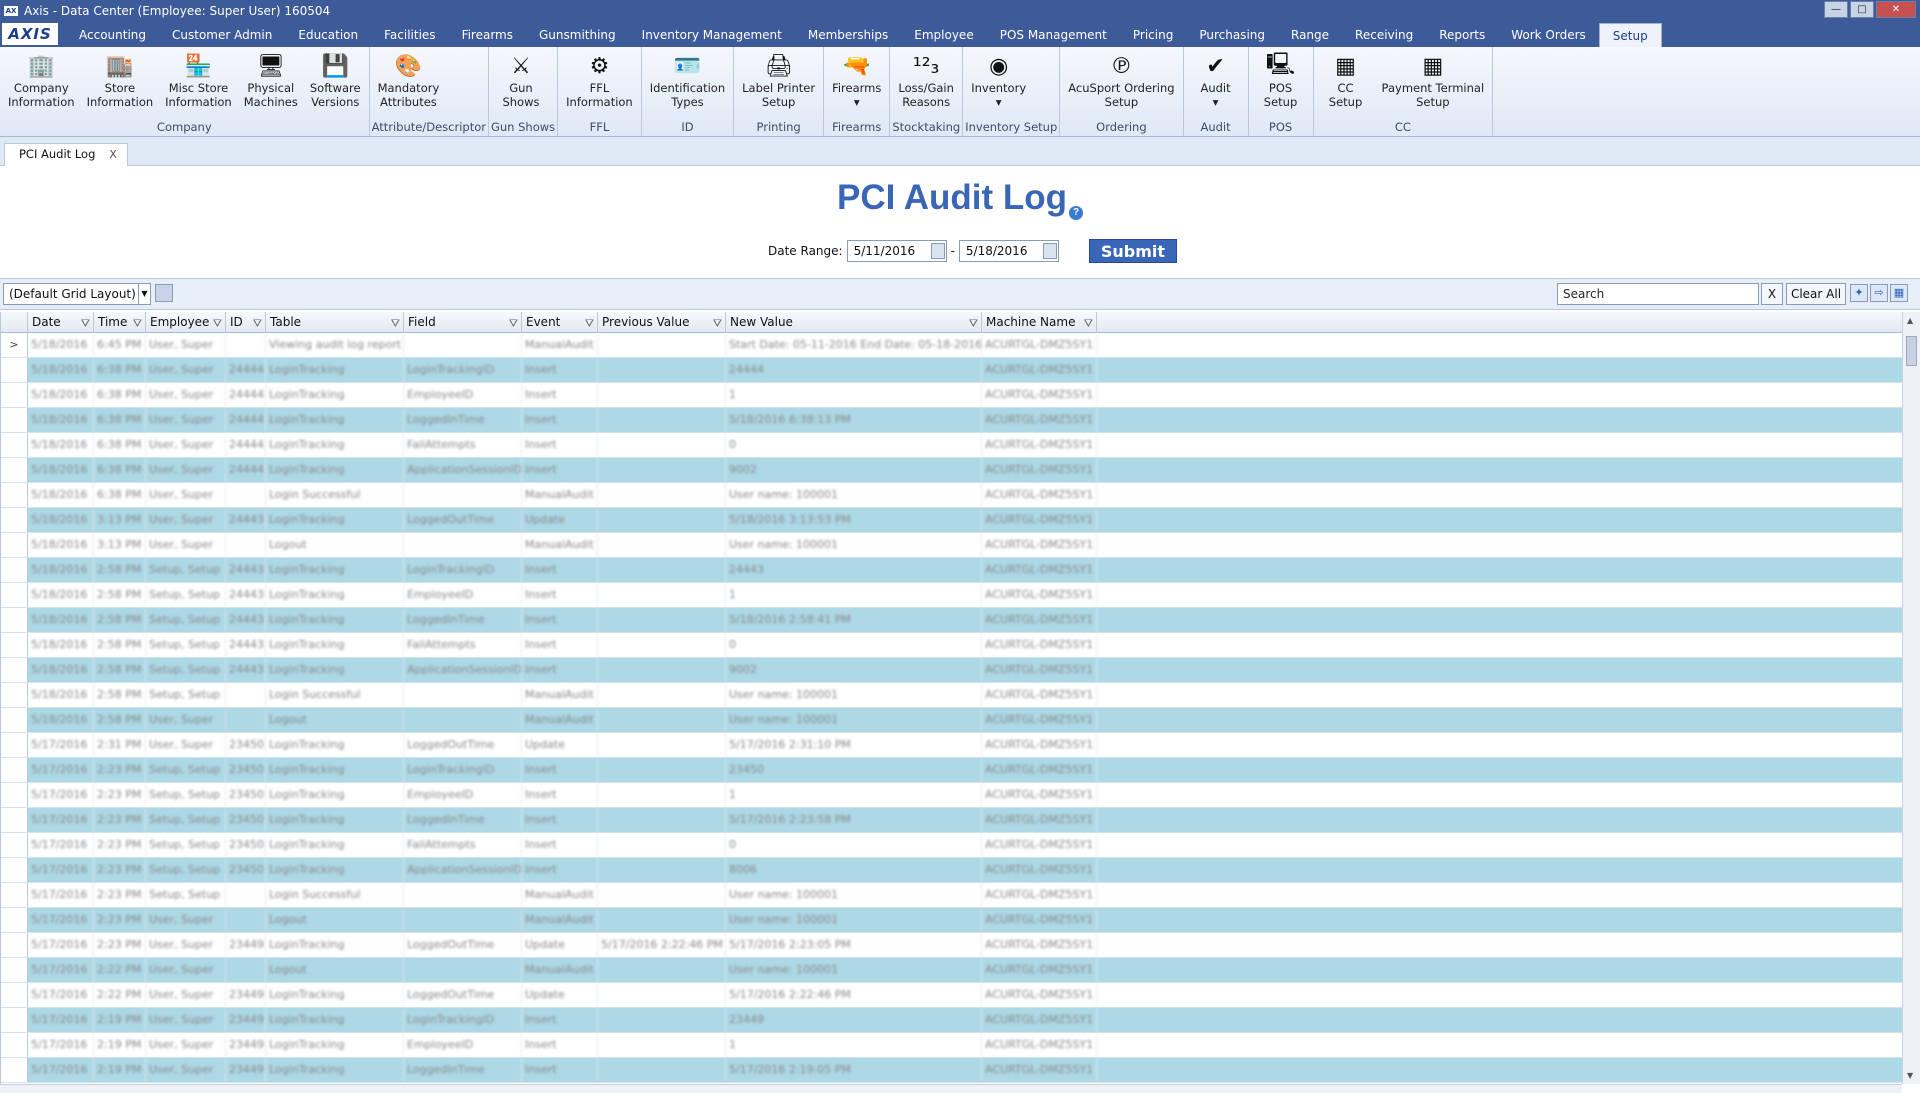 The height and width of the screenshot is (1093, 1920). What do you see at coordinates (1153, 35) in the screenshot?
I see `menu-pricing: Pricing` at bounding box center [1153, 35].